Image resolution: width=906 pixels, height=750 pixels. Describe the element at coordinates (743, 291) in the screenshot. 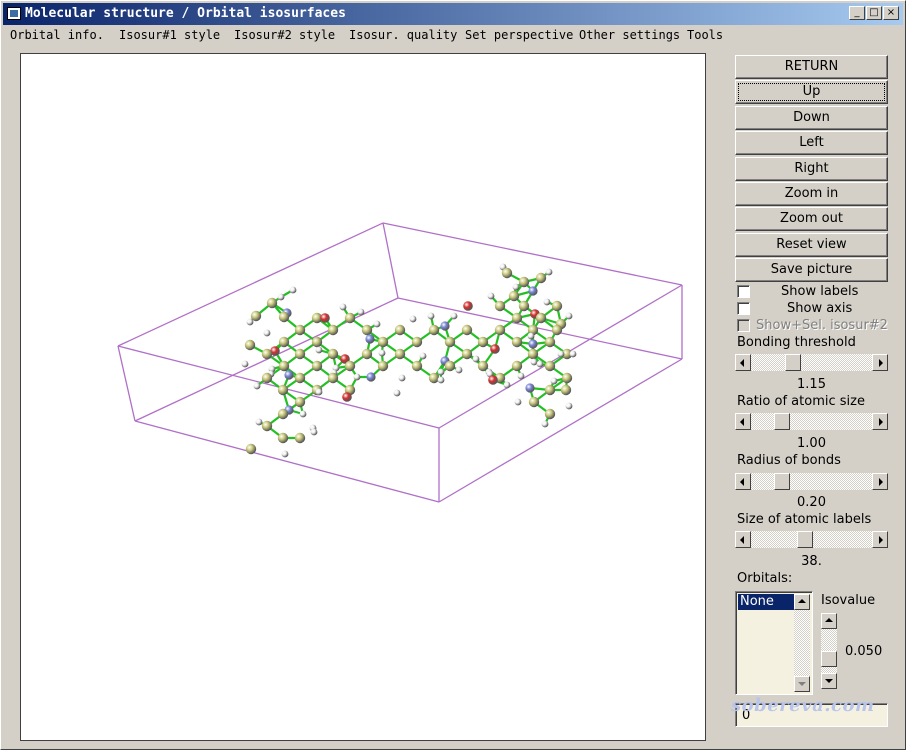

I see `show-labels-checkbox` at that location.